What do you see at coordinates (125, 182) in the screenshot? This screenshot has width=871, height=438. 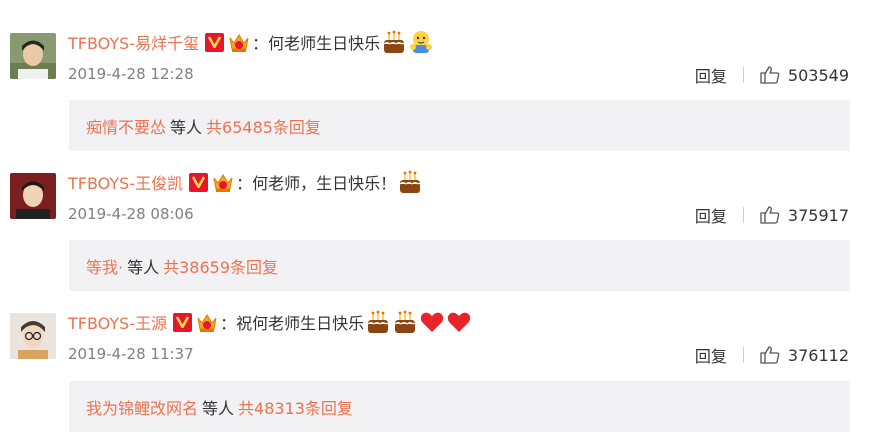 I see `comment-author: TFBOYS-王俊凯` at bounding box center [125, 182].